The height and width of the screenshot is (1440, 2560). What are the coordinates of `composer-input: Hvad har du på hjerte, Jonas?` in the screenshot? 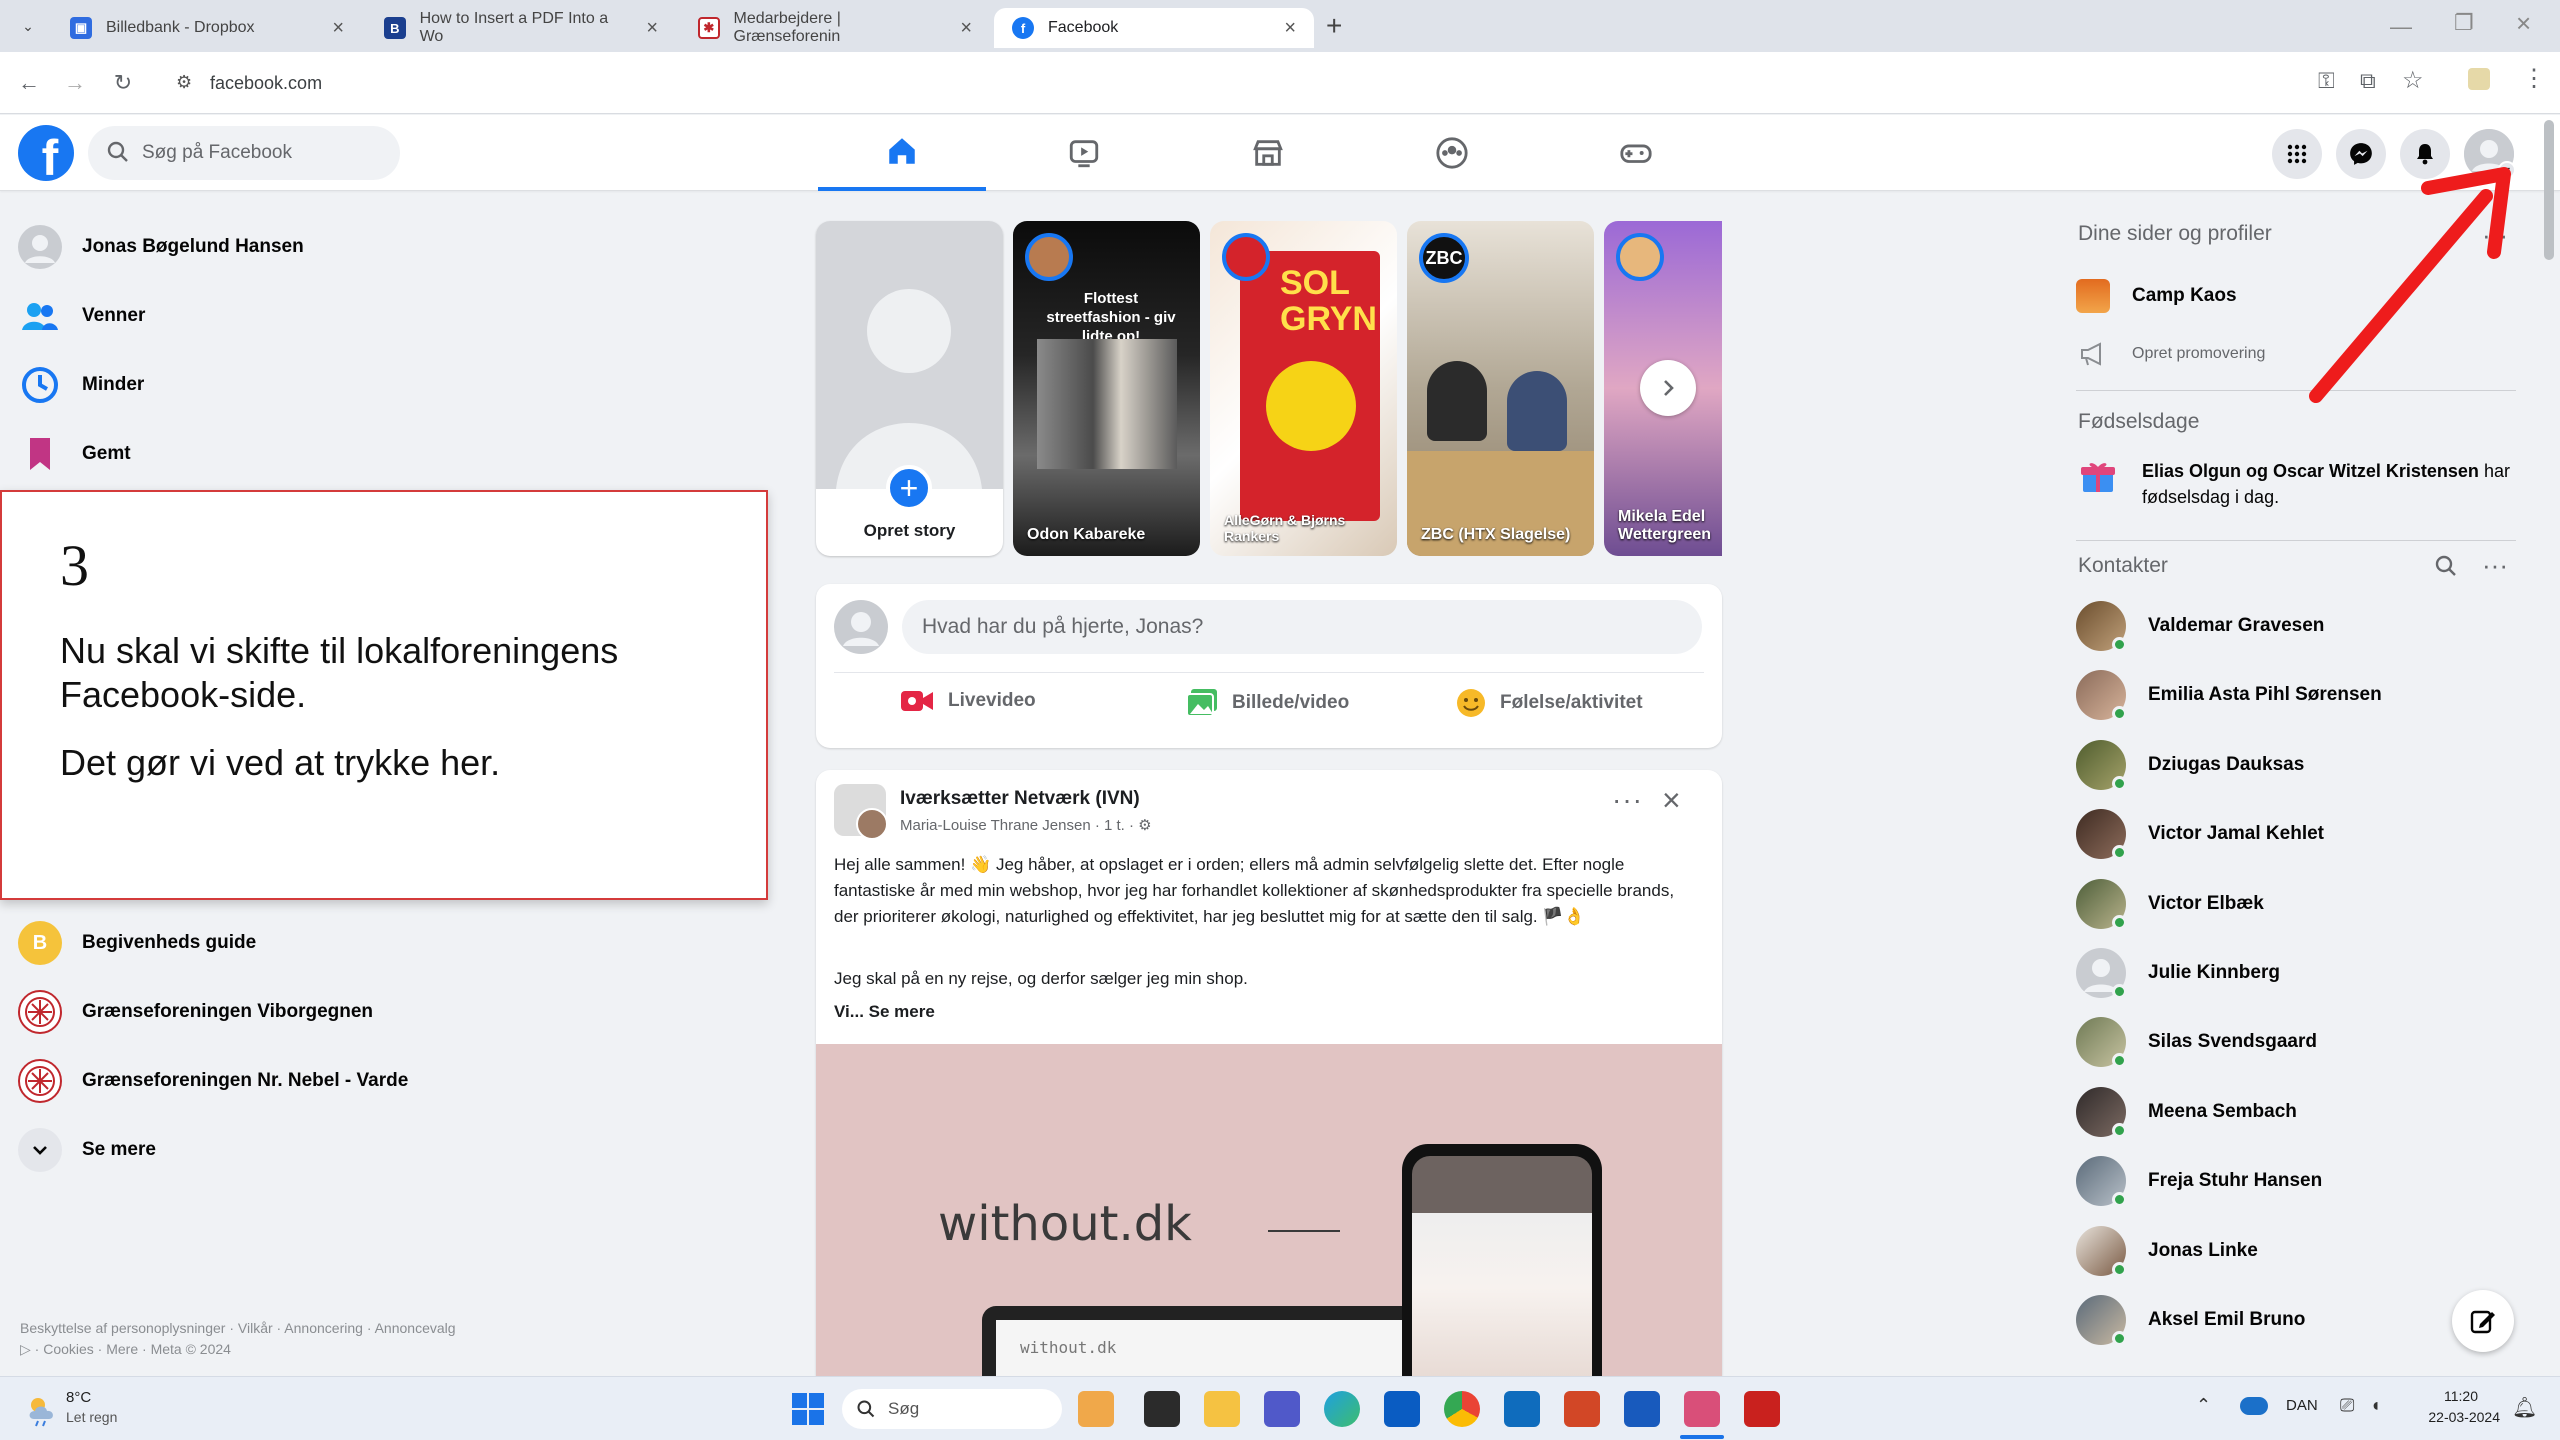 It's located at (1302, 627).